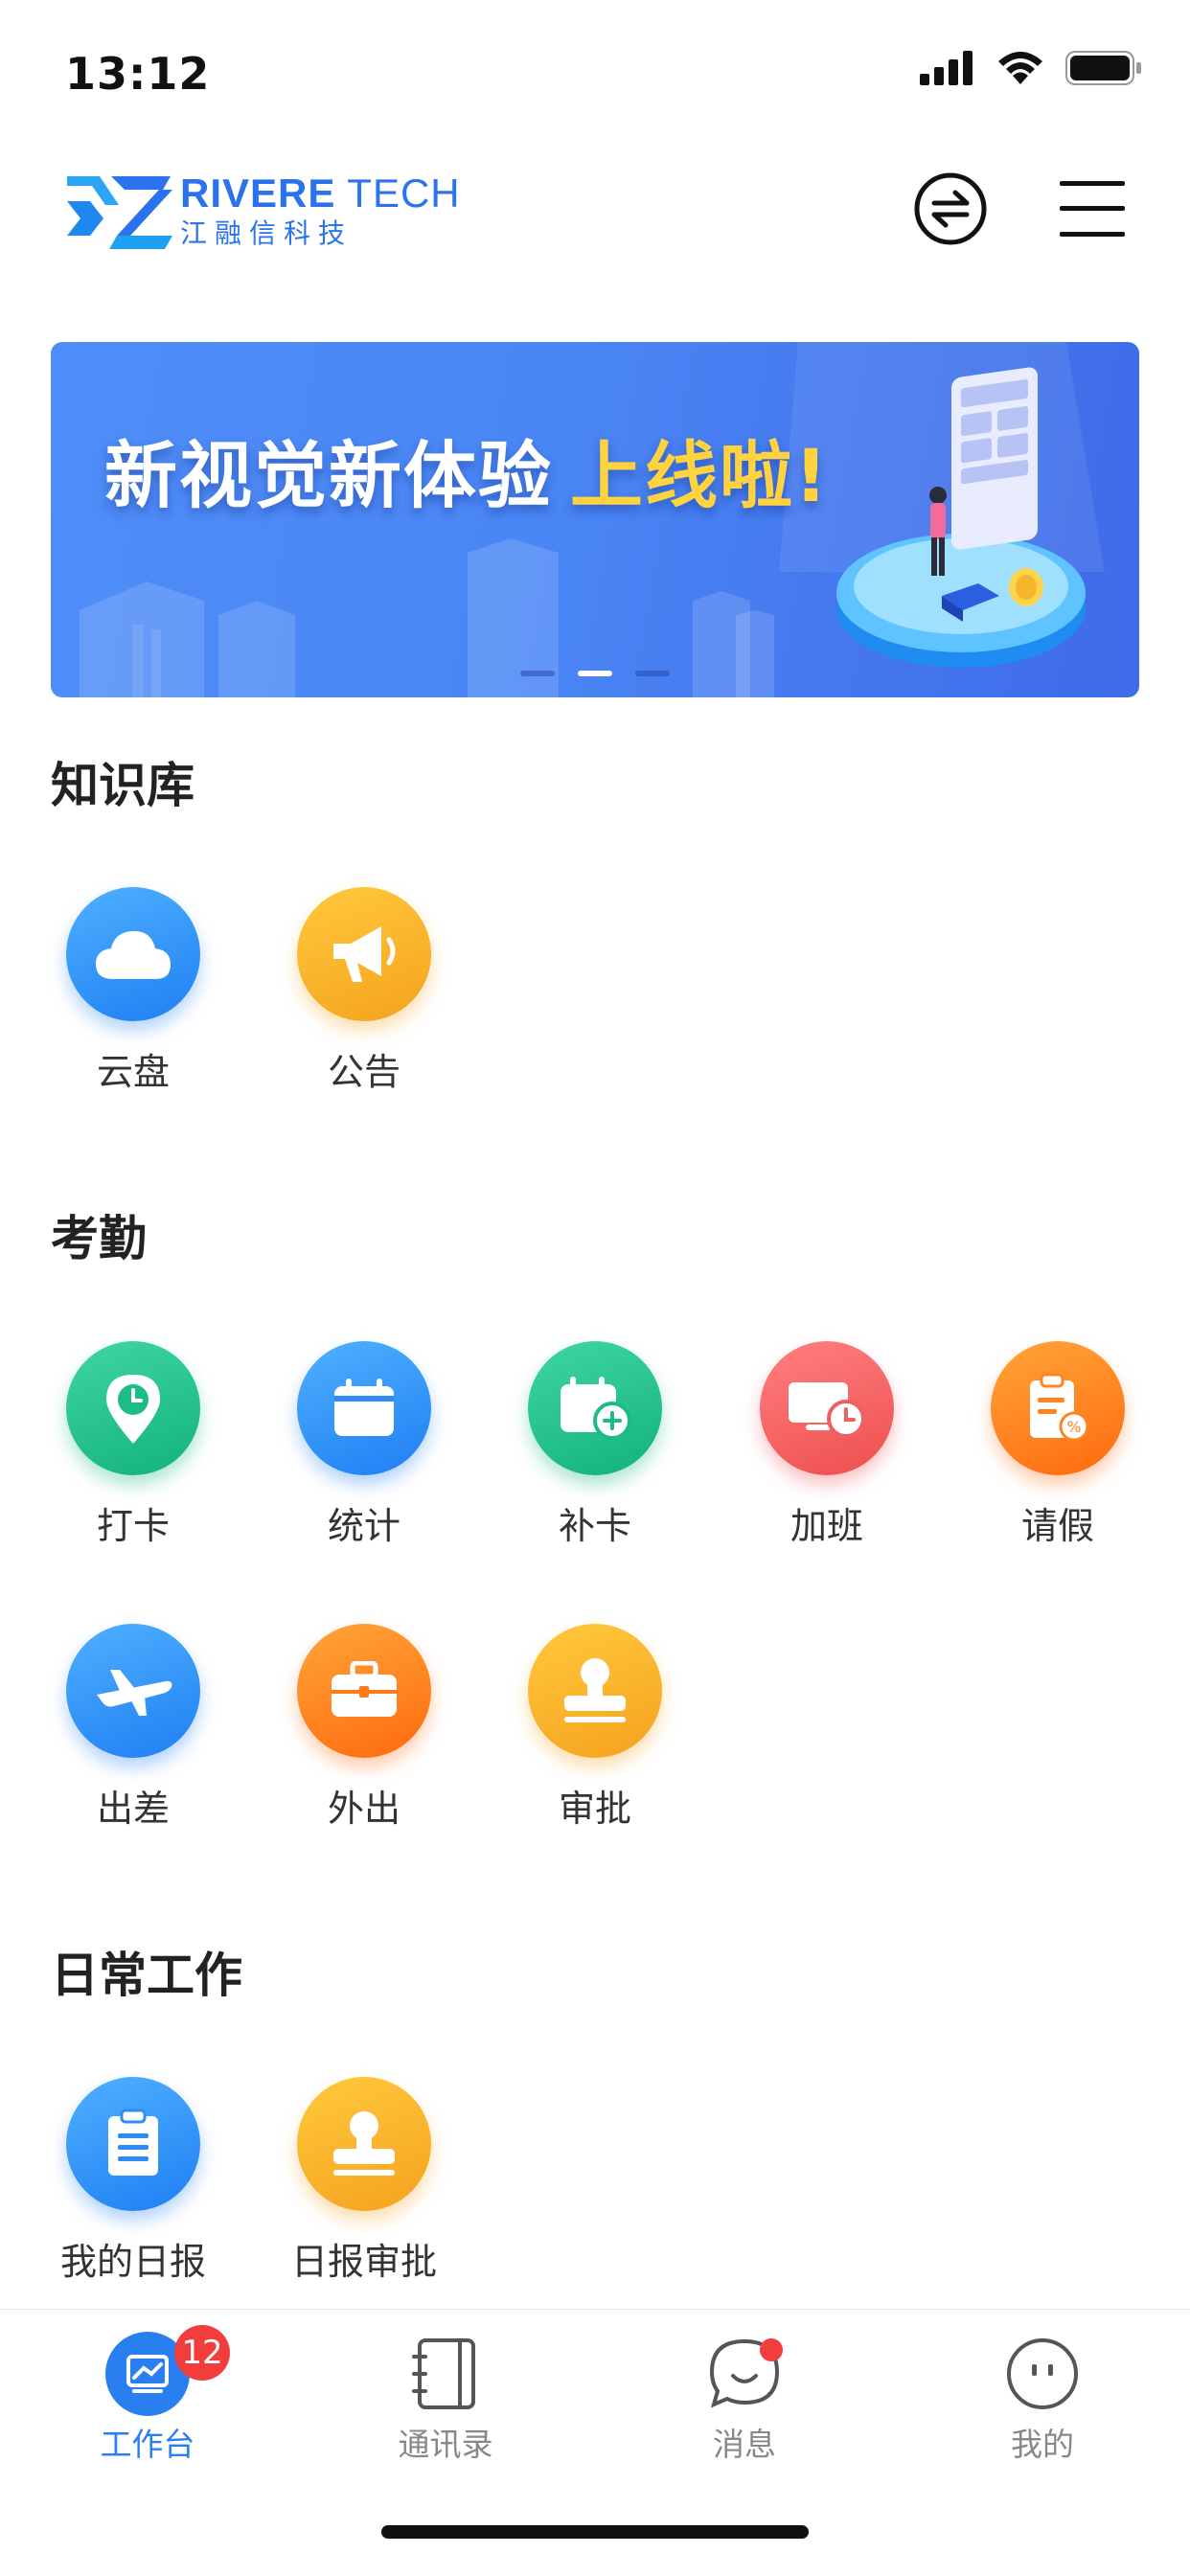  Describe the element at coordinates (1057, 1526) in the screenshot. I see `tile-label: 请假` at that location.